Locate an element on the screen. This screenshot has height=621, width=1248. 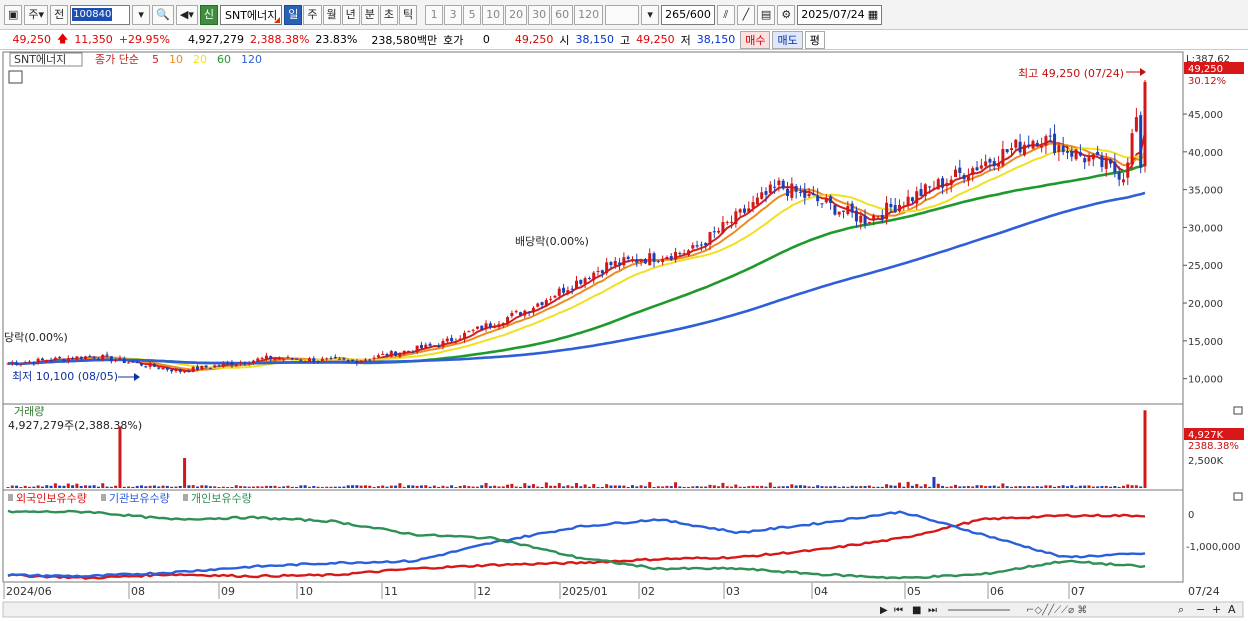
magnifier-icon: ⌕ is located at coordinates (1181, 609).